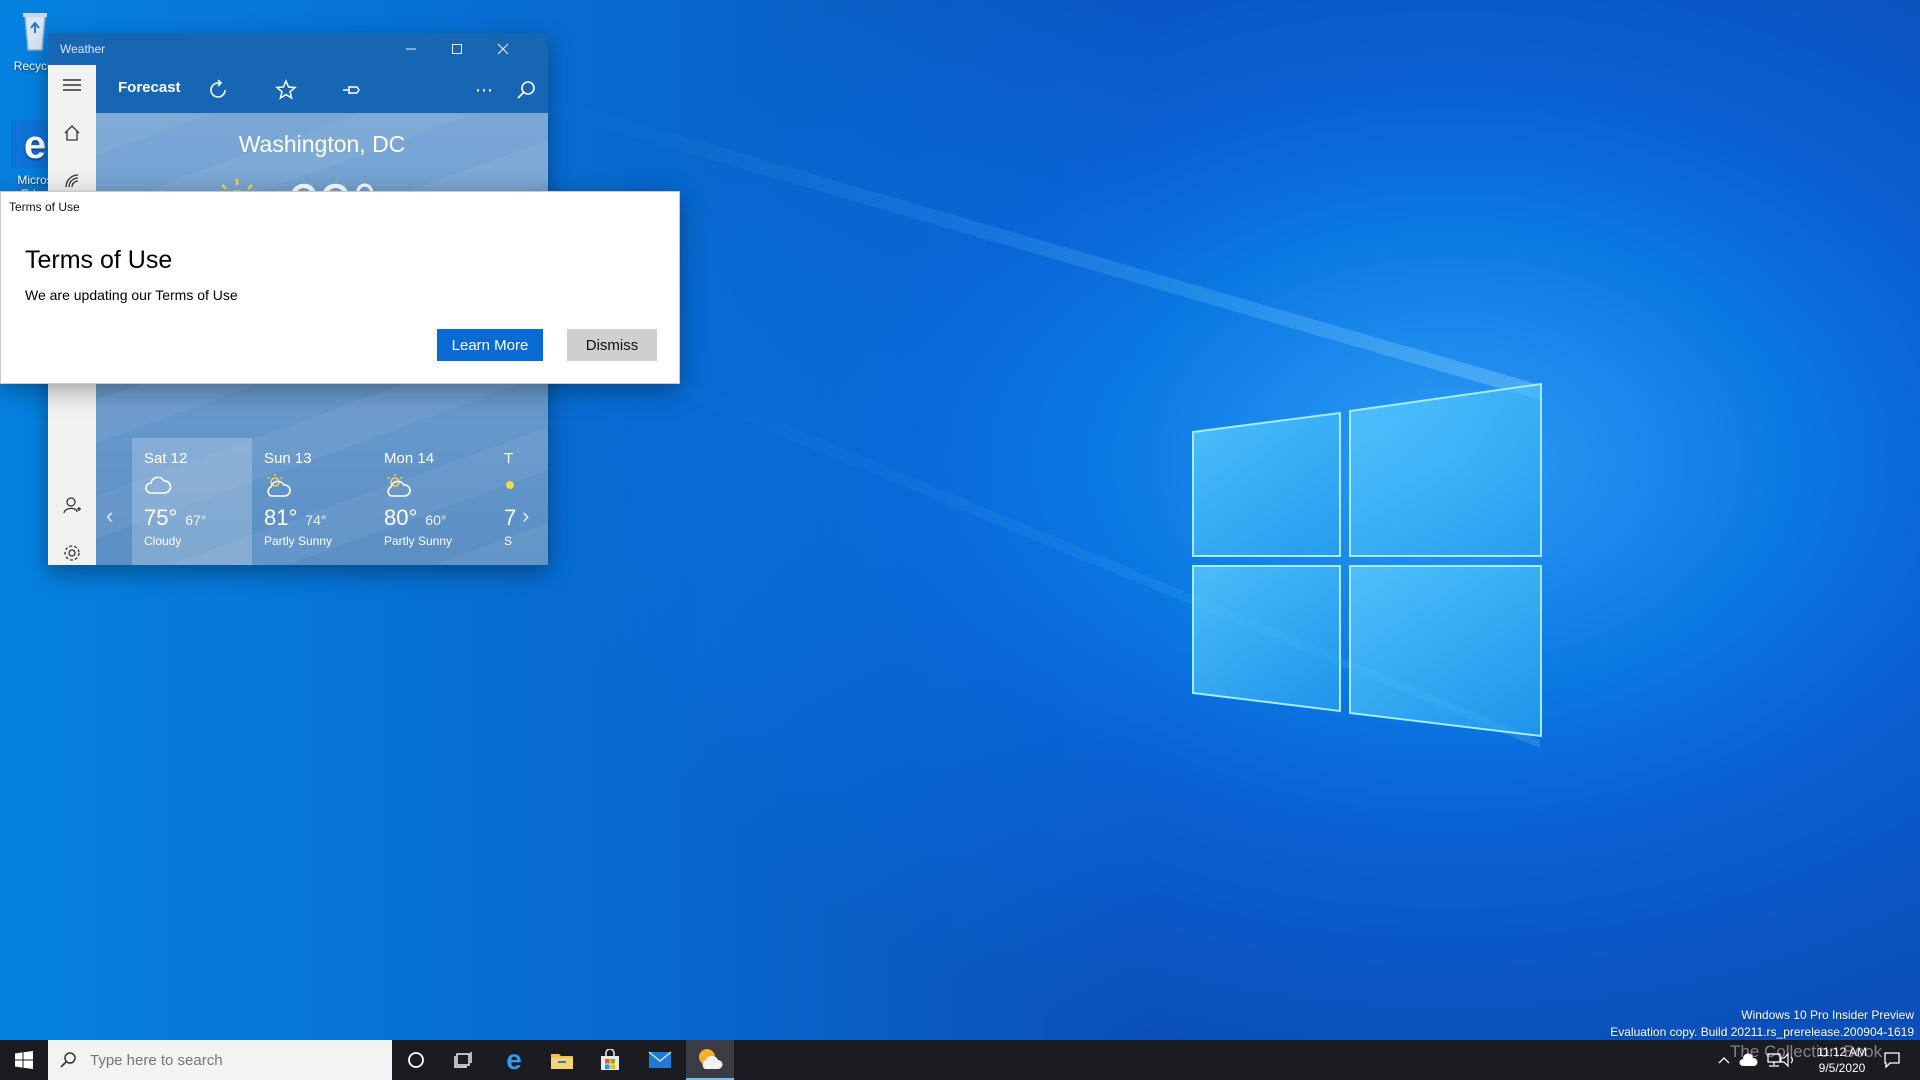 This screenshot has width=1920, height=1080. What do you see at coordinates (149, 87) in the screenshot?
I see `tab-forecast: Forecast` at bounding box center [149, 87].